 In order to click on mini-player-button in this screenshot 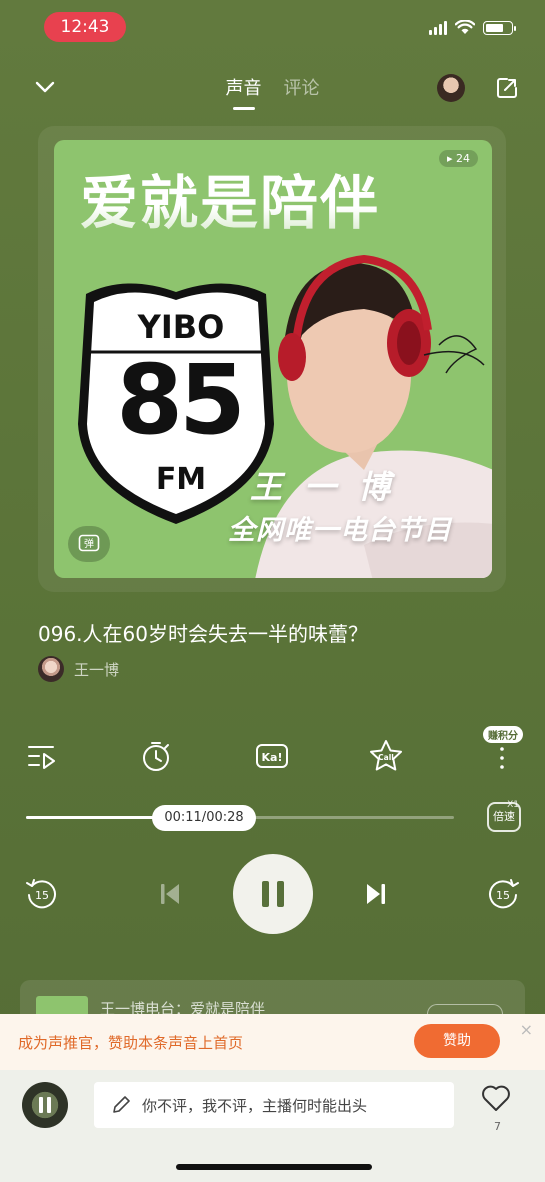, I will do `click(45, 1105)`.